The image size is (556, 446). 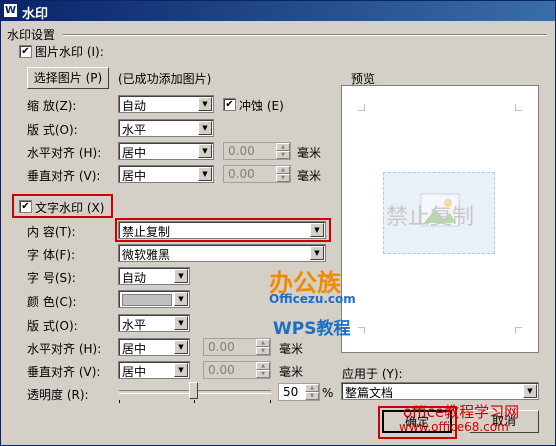 What do you see at coordinates (134, 153) in the screenshot?
I see `picture-halign-value: 居中` at bounding box center [134, 153].